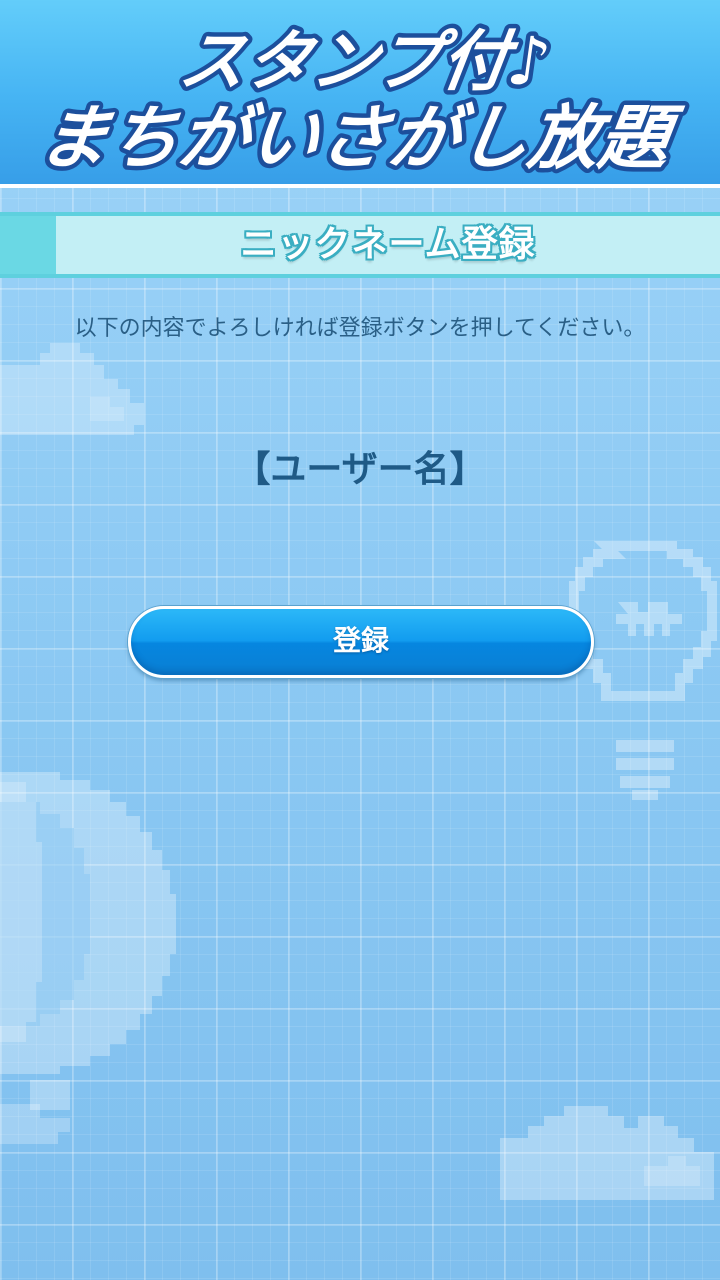 The width and height of the screenshot is (720, 1280). What do you see at coordinates (88, 958) in the screenshot?
I see `hot-air-balloon-icon` at bounding box center [88, 958].